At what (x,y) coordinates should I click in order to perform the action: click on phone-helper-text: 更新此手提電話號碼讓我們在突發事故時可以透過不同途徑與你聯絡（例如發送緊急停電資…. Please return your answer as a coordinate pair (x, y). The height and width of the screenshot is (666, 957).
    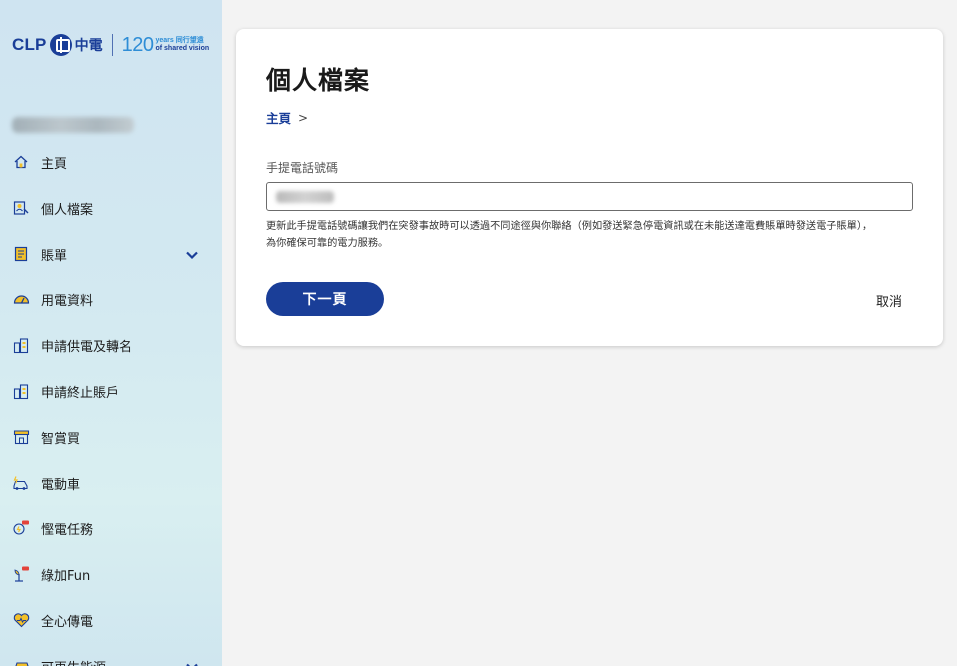
    Looking at the image, I should click on (591, 235).